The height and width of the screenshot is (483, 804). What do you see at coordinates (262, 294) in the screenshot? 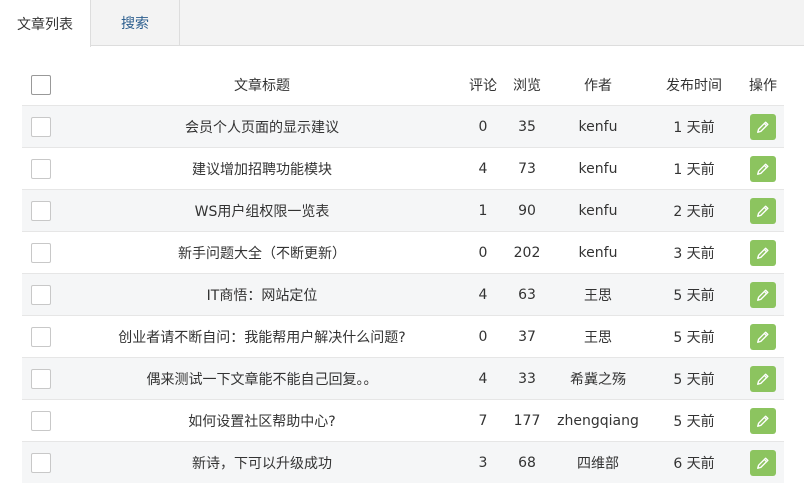
I see `article-title-link: IT商悟：网站定位` at bounding box center [262, 294].